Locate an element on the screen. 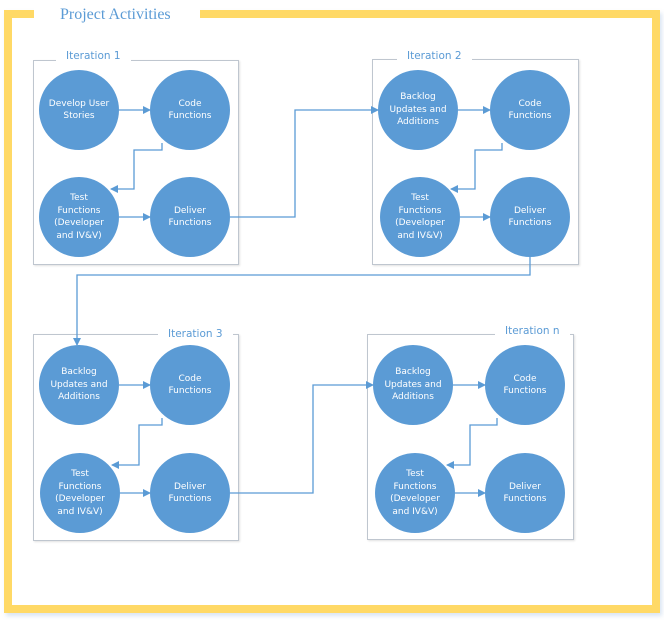 The width and height of the screenshot is (664, 620). iteration-2-label: Iteration 2 is located at coordinates (434, 56).